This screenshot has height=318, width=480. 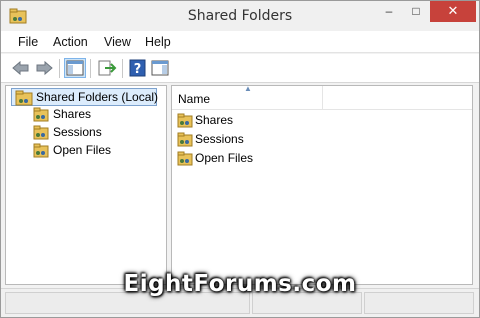 I want to click on menu-view: View, so click(x=117, y=42).